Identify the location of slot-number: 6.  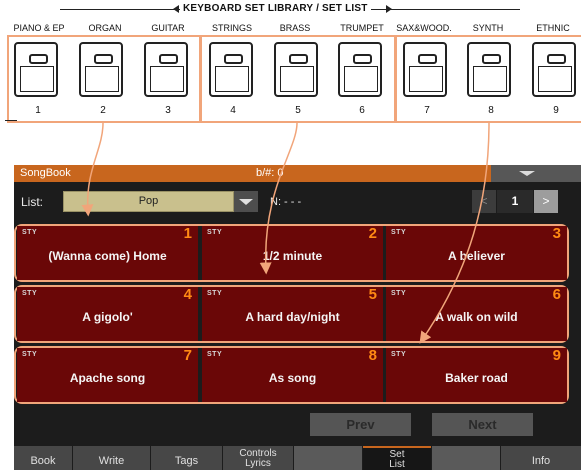
(556, 294).